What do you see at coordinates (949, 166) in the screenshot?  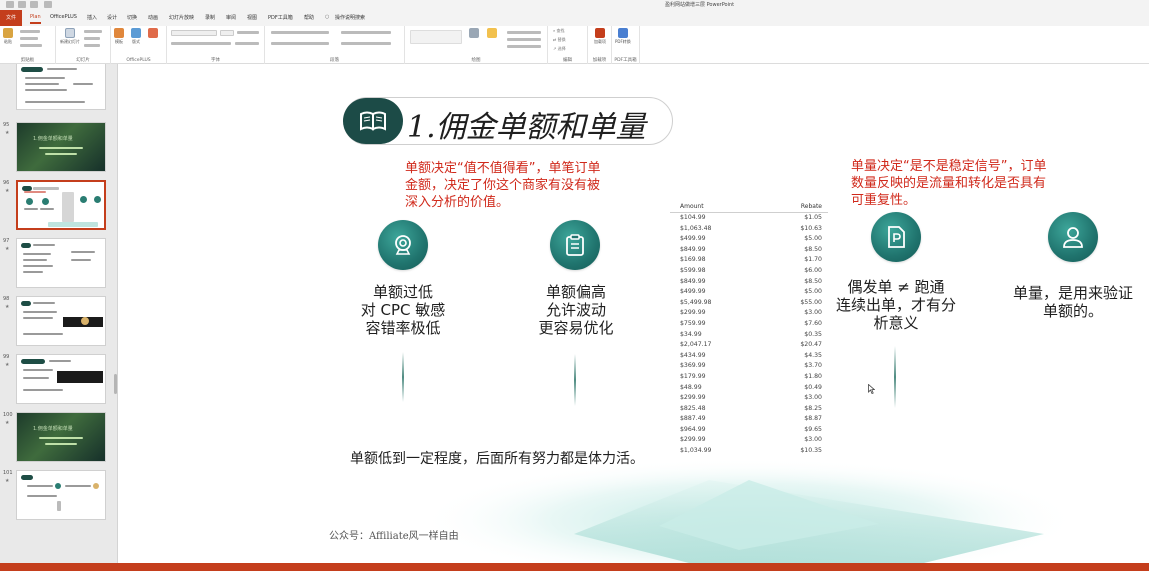 I see `right-note-line: 单量决定“是不是稳定信号”，订单` at bounding box center [949, 166].